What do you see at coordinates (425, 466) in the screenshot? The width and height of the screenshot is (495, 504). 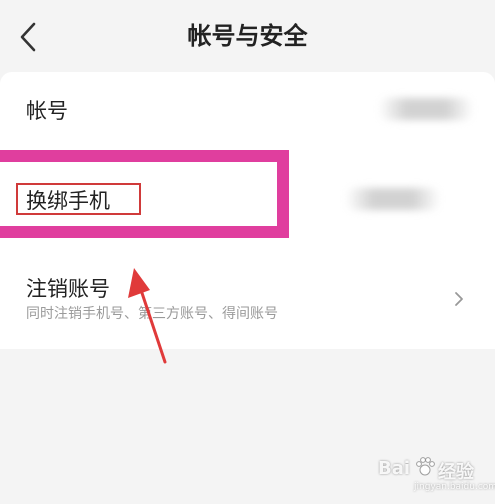 I see `paw-icon` at bounding box center [425, 466].